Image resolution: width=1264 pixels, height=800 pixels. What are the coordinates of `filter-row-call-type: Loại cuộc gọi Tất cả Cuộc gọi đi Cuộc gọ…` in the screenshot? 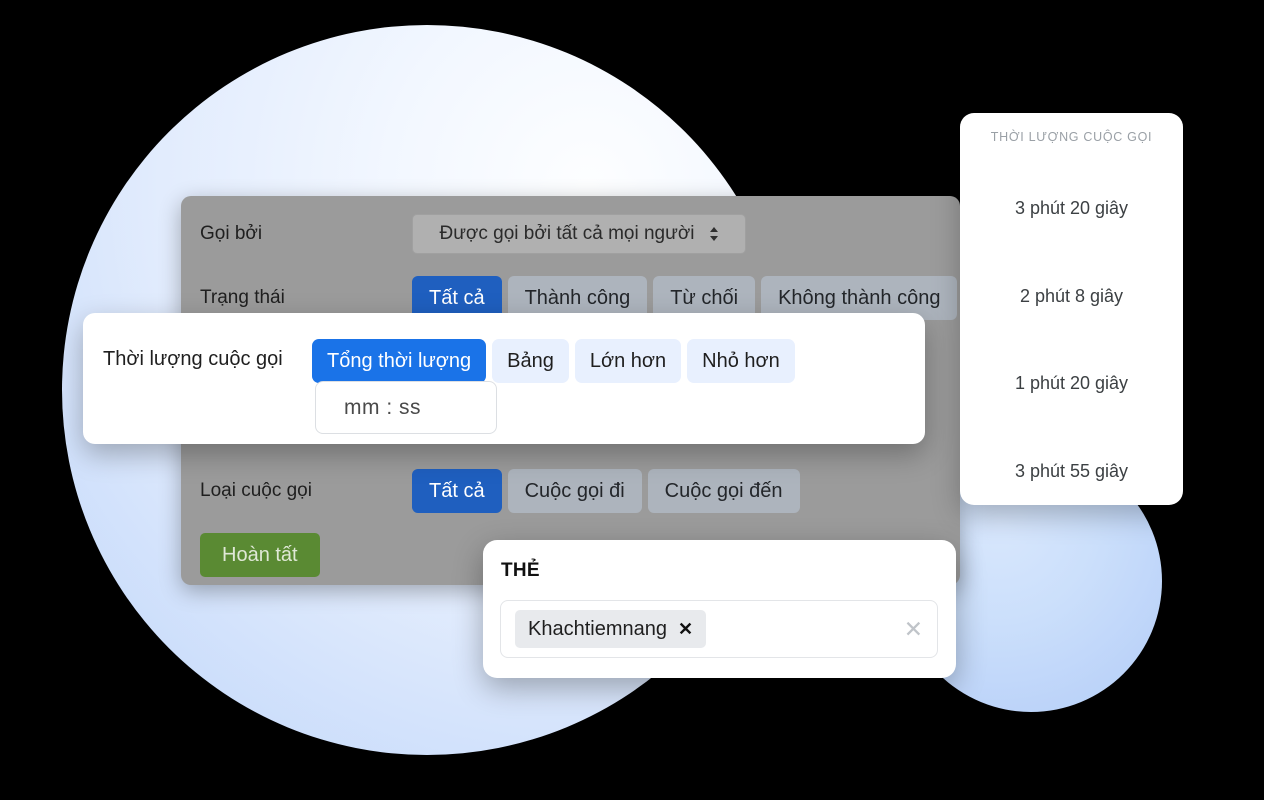 It's located at (570, 491).